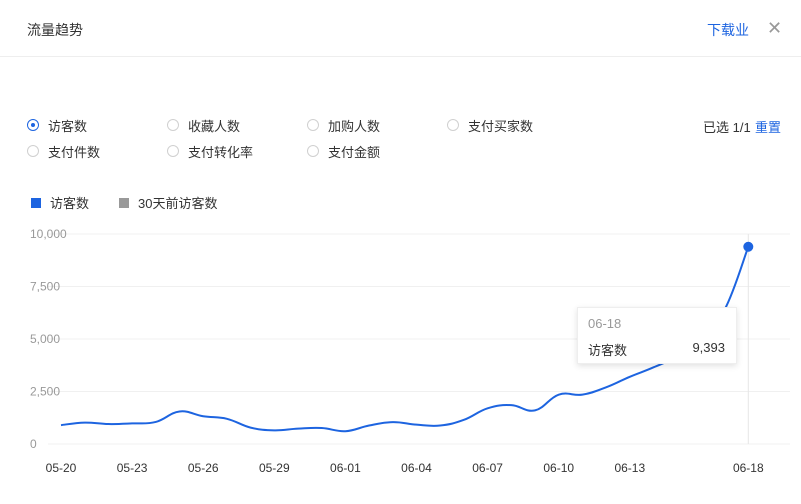  I want to click on x-tick-label: 05-29, so click(274, 468).